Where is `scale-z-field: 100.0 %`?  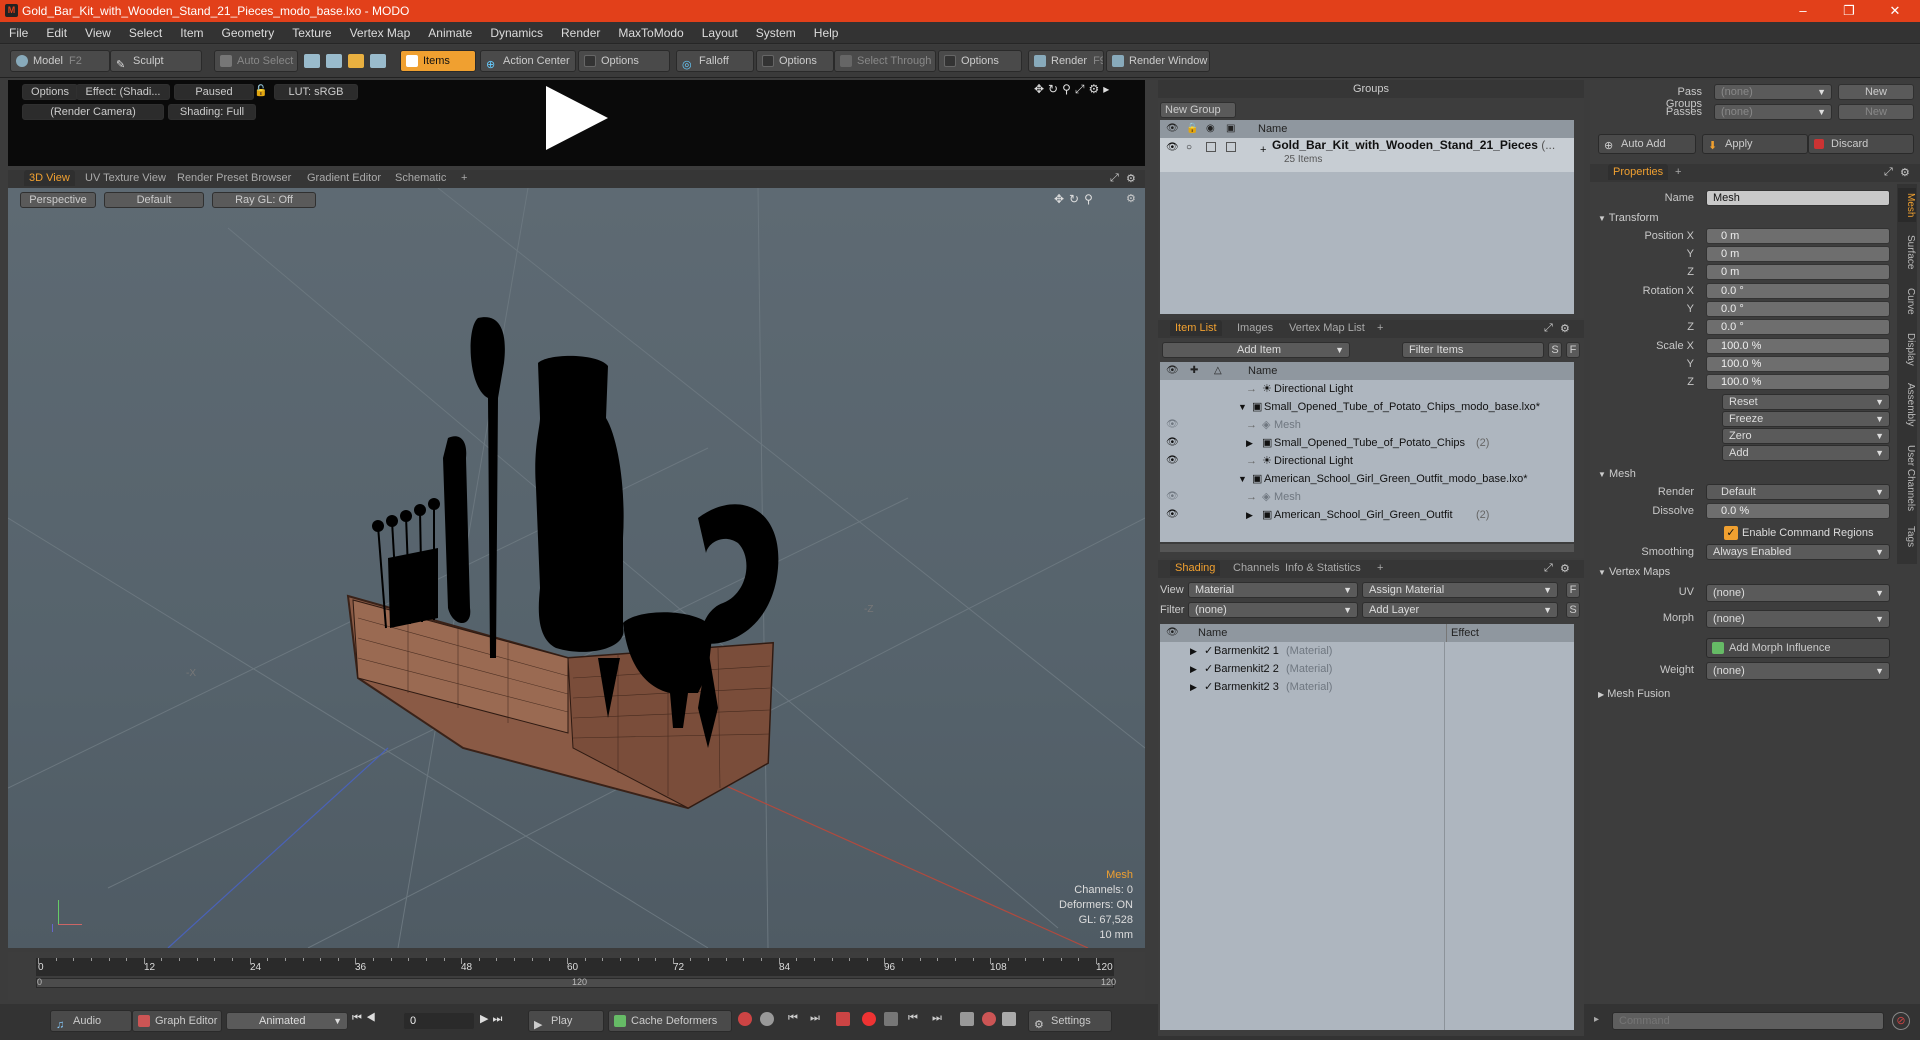 scale-z-field: 100.0 % is located at coordinates (1798, 382).